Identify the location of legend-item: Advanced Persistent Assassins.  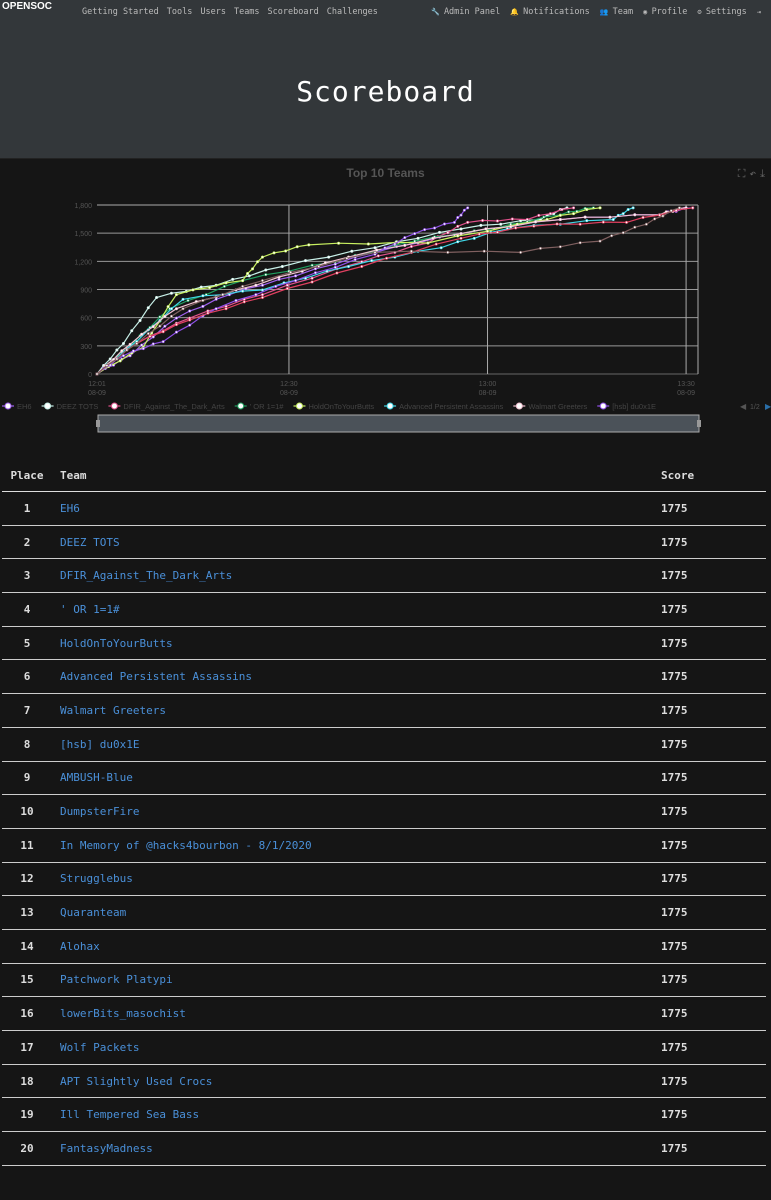
(444, 406).